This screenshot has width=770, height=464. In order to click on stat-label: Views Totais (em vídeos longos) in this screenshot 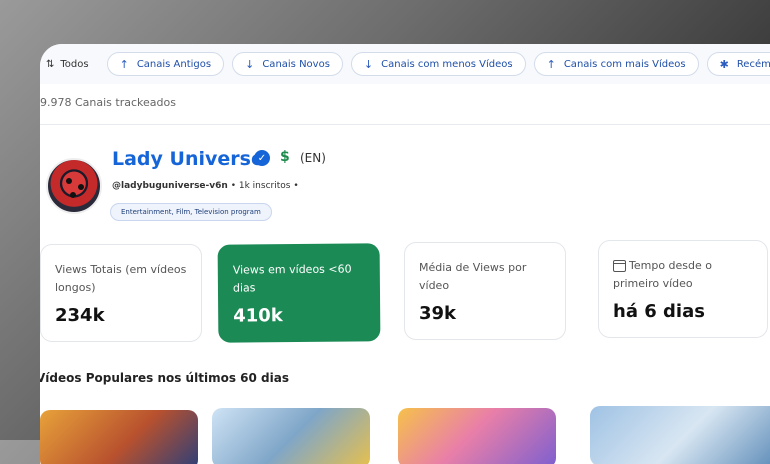, I will do `click(121, 278)`.